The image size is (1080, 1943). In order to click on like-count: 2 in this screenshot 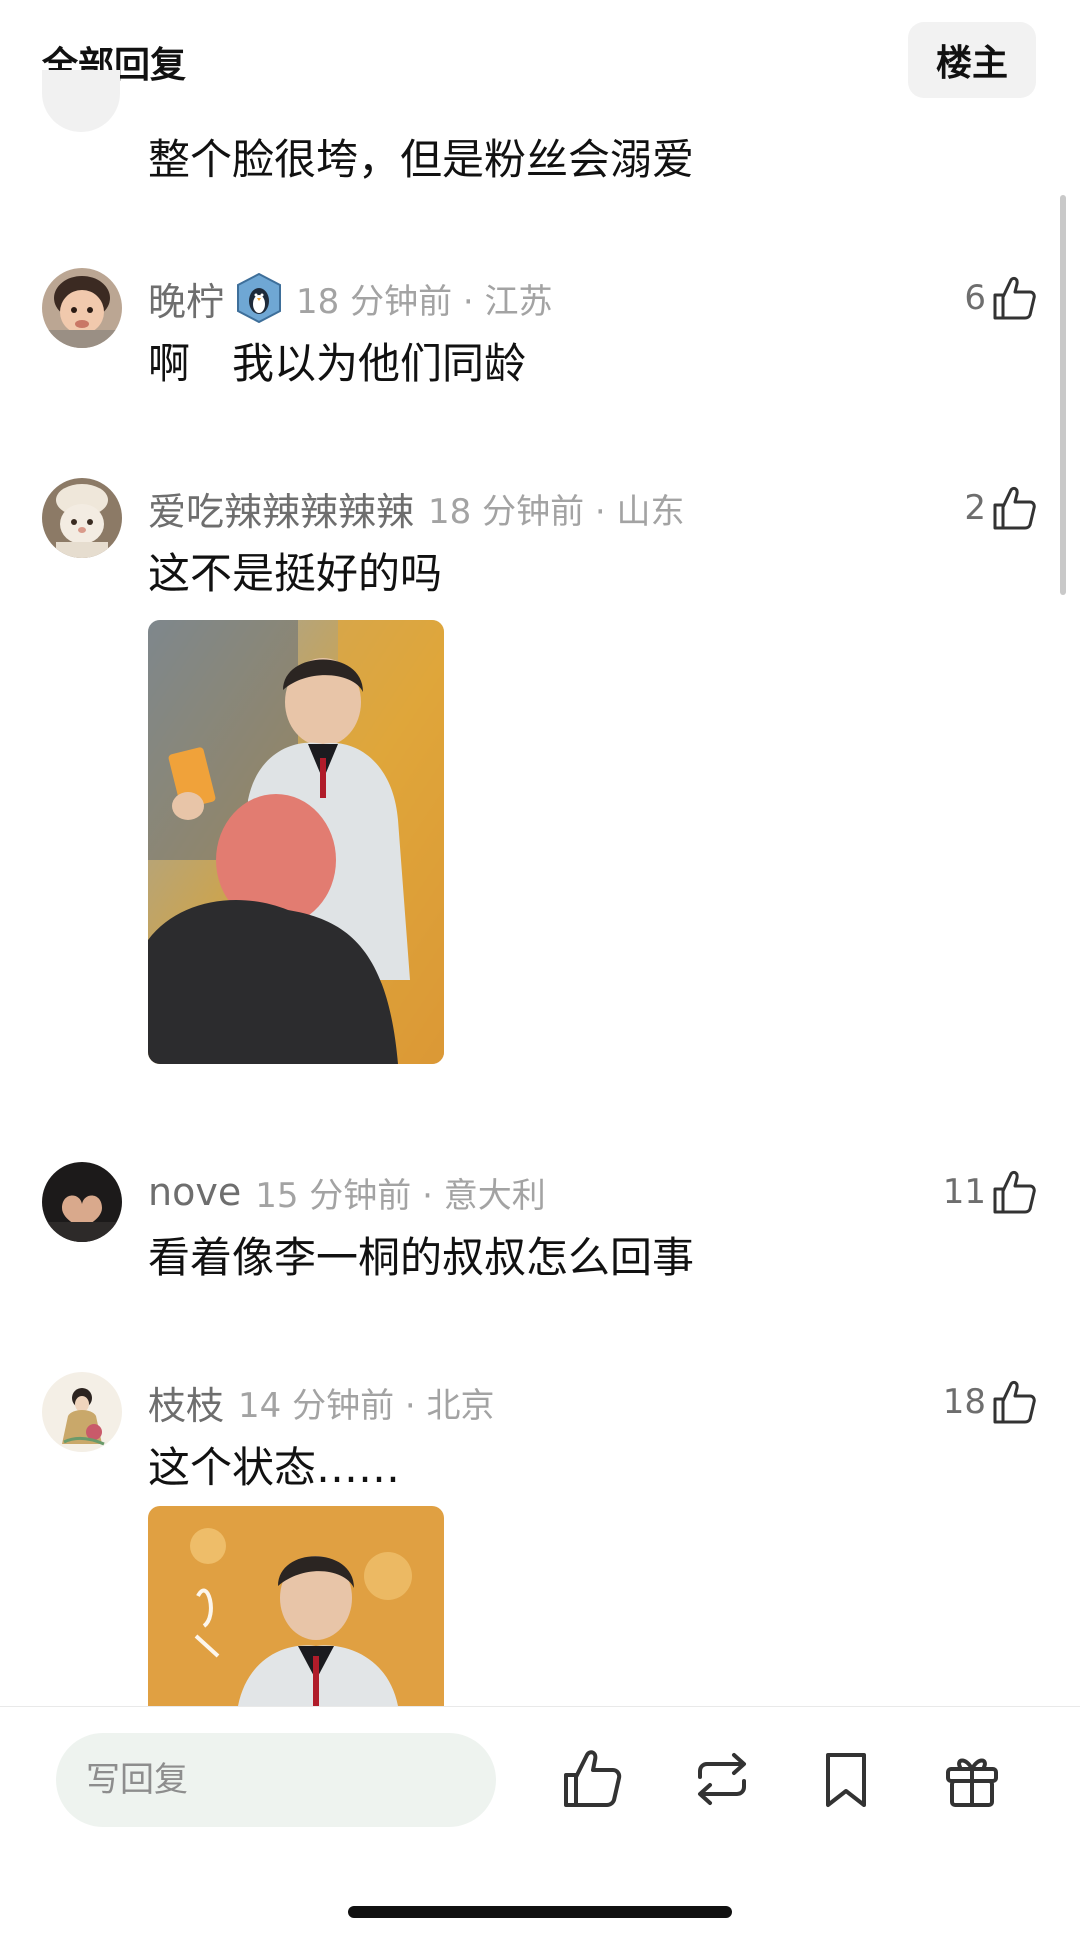, I will do `click(975, 508)`.